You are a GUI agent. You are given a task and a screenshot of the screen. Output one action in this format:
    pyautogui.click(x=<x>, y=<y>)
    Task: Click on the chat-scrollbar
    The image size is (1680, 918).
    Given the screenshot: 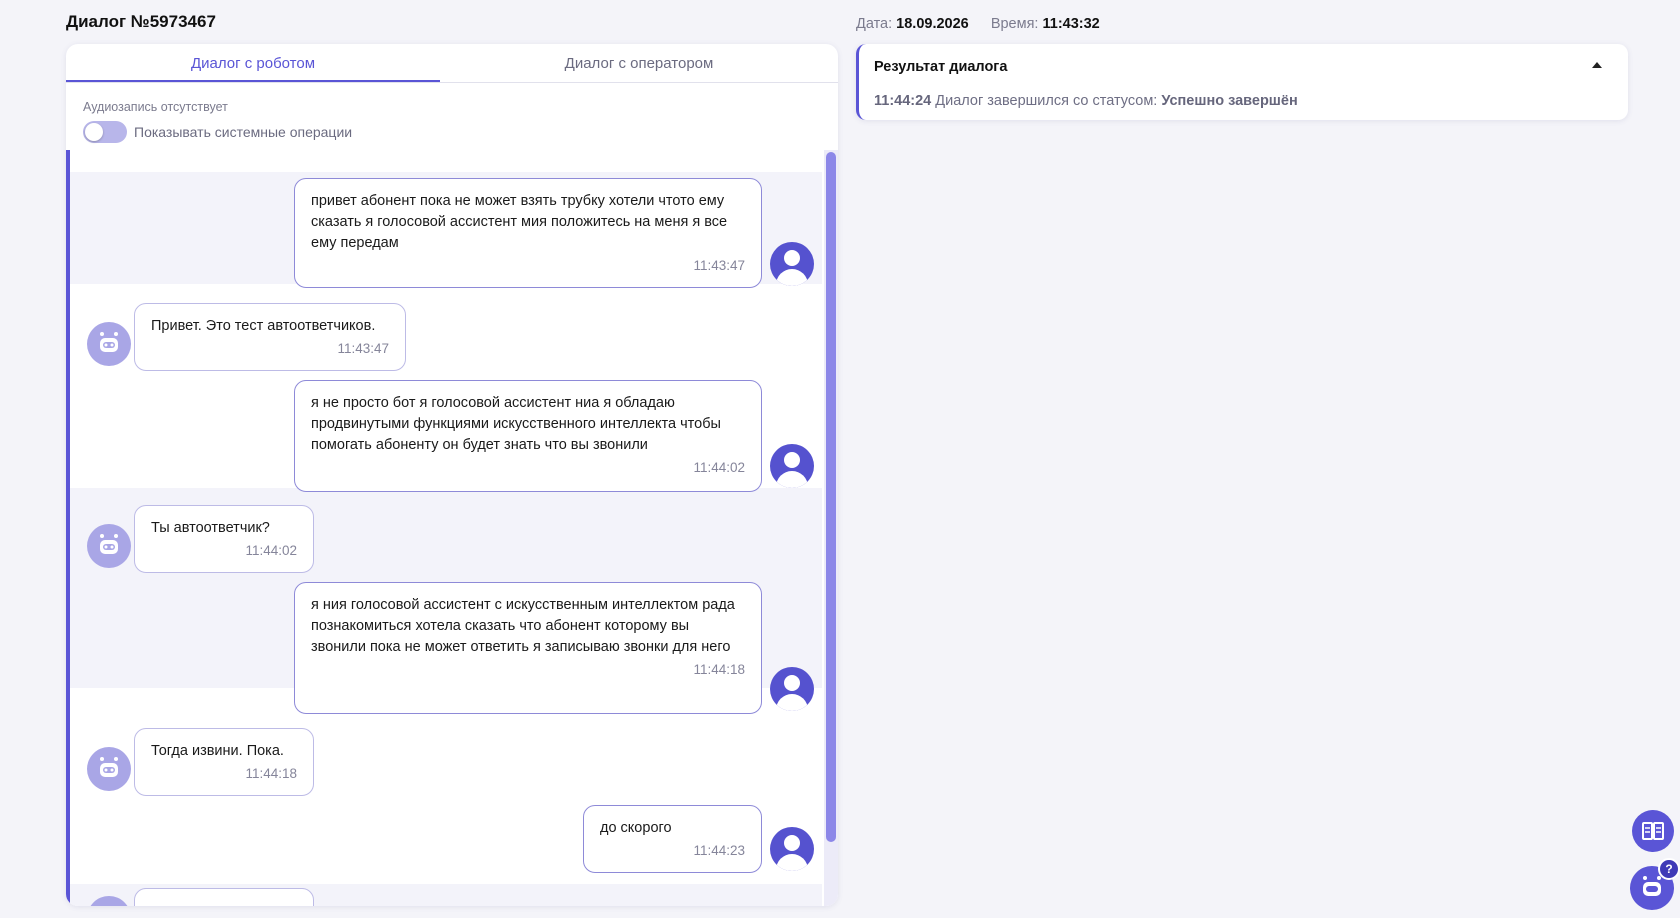 What is the action you would take?
    pyautogui.click(x=831, y=528)
    